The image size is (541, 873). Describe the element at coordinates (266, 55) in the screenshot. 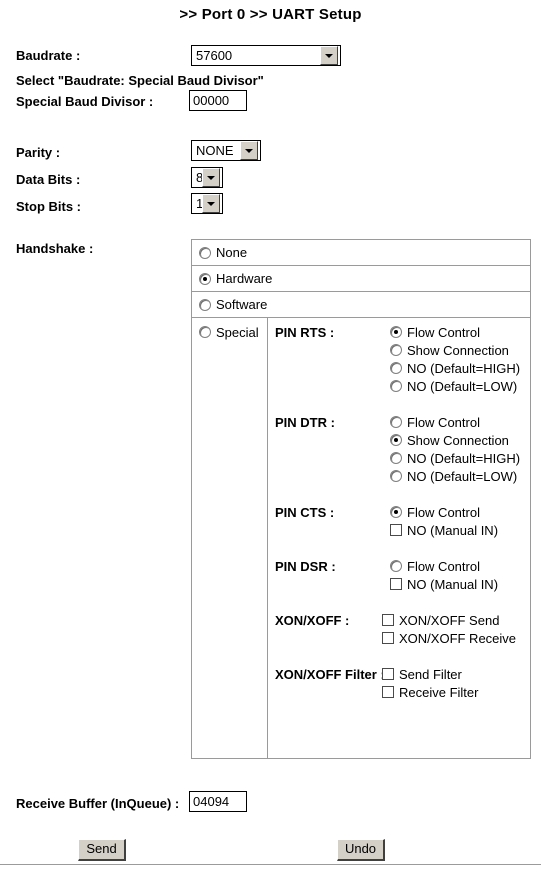

I see `baudrate-select: 57600` at that location.